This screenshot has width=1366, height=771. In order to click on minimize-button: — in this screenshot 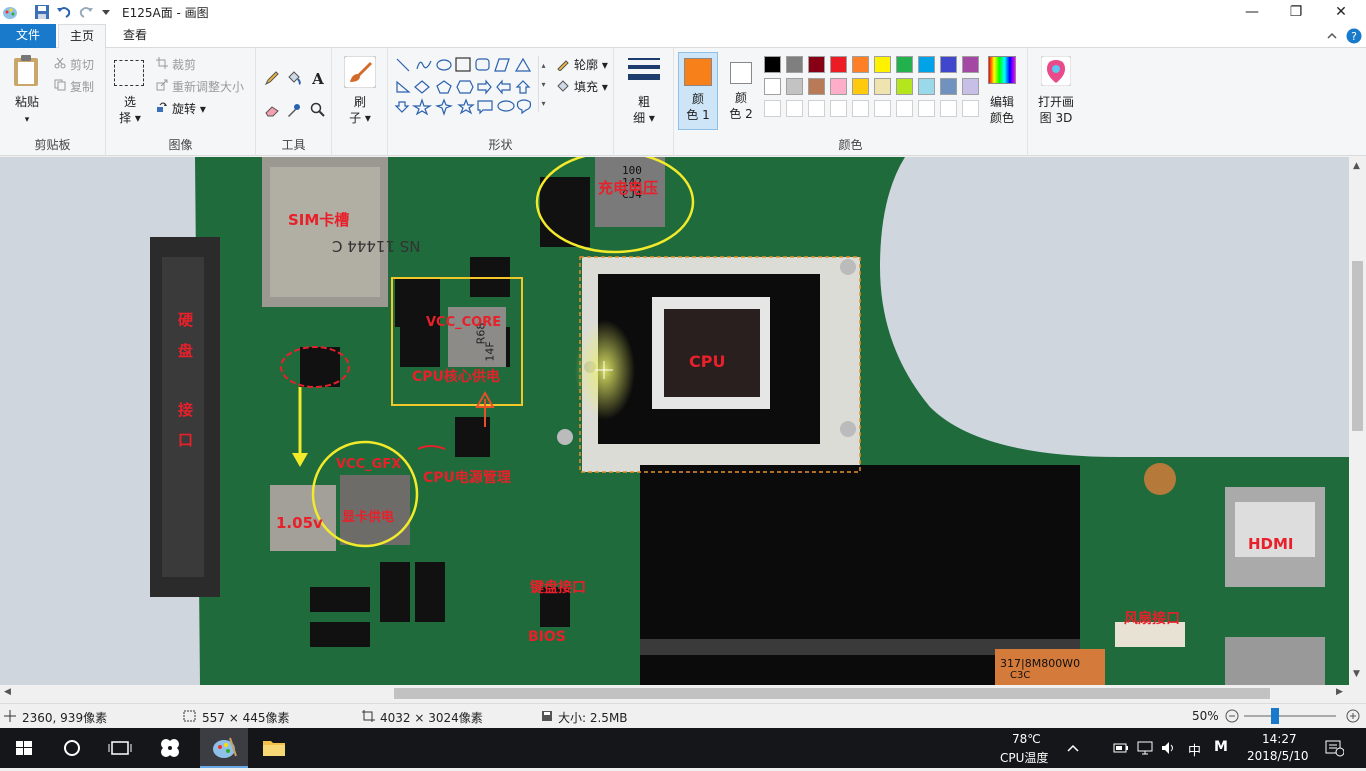, I will do `click(1252, 12)`.